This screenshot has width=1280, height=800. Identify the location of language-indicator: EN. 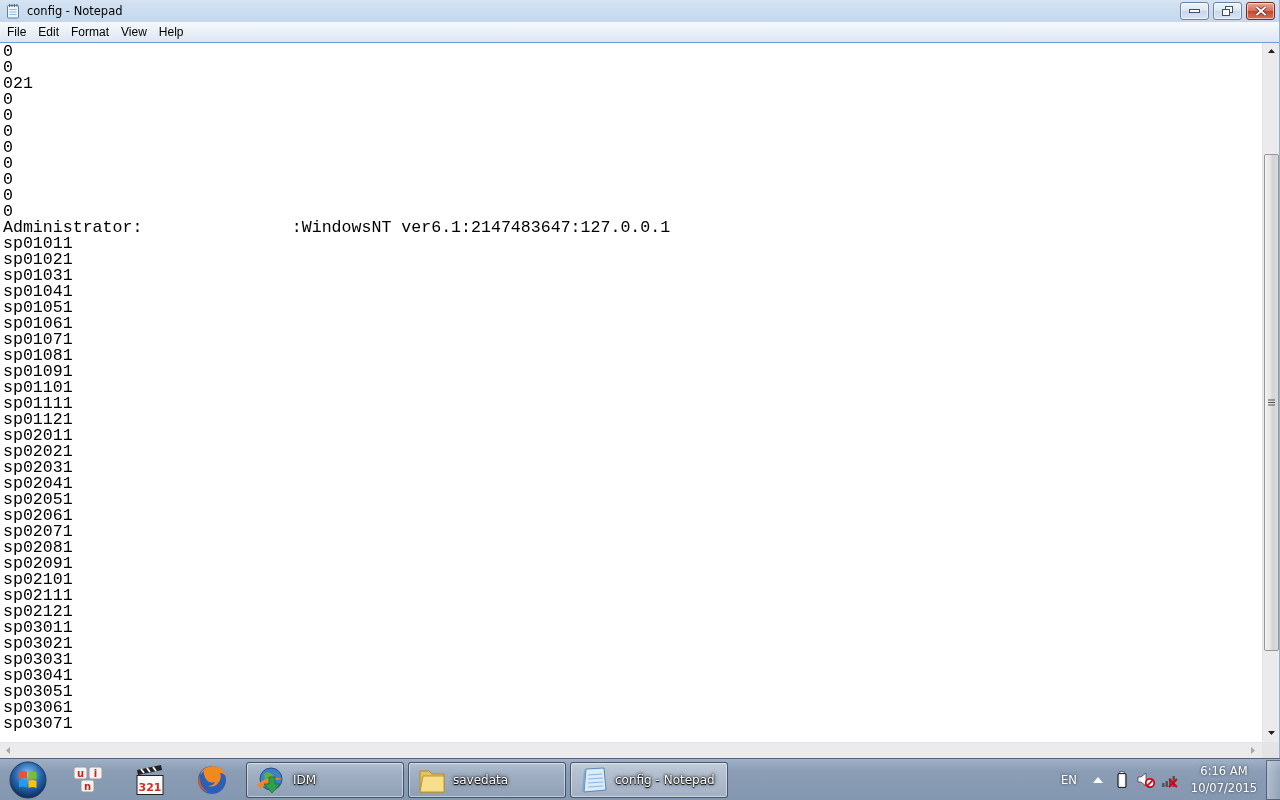
(1069, 779).